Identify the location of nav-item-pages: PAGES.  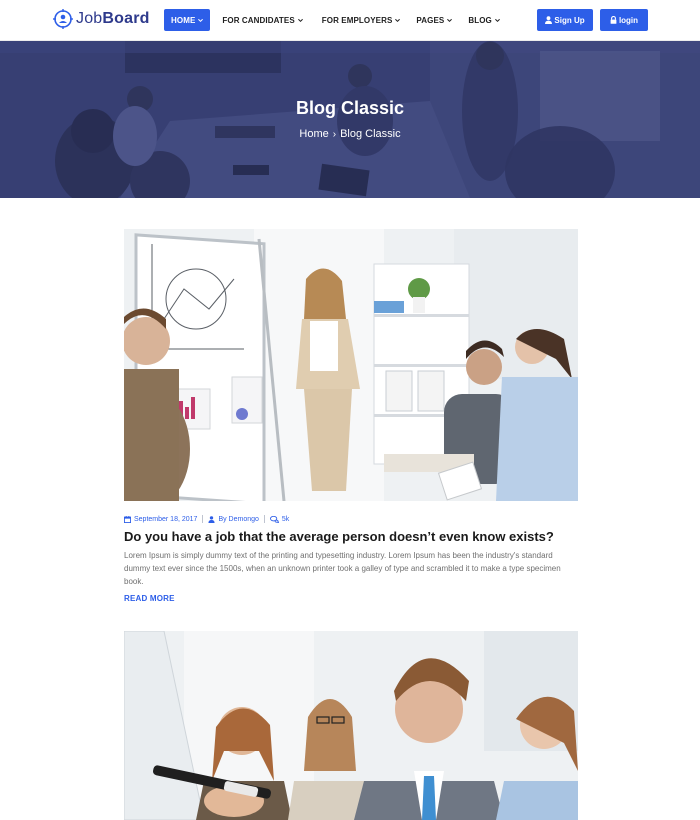
(434, 20).